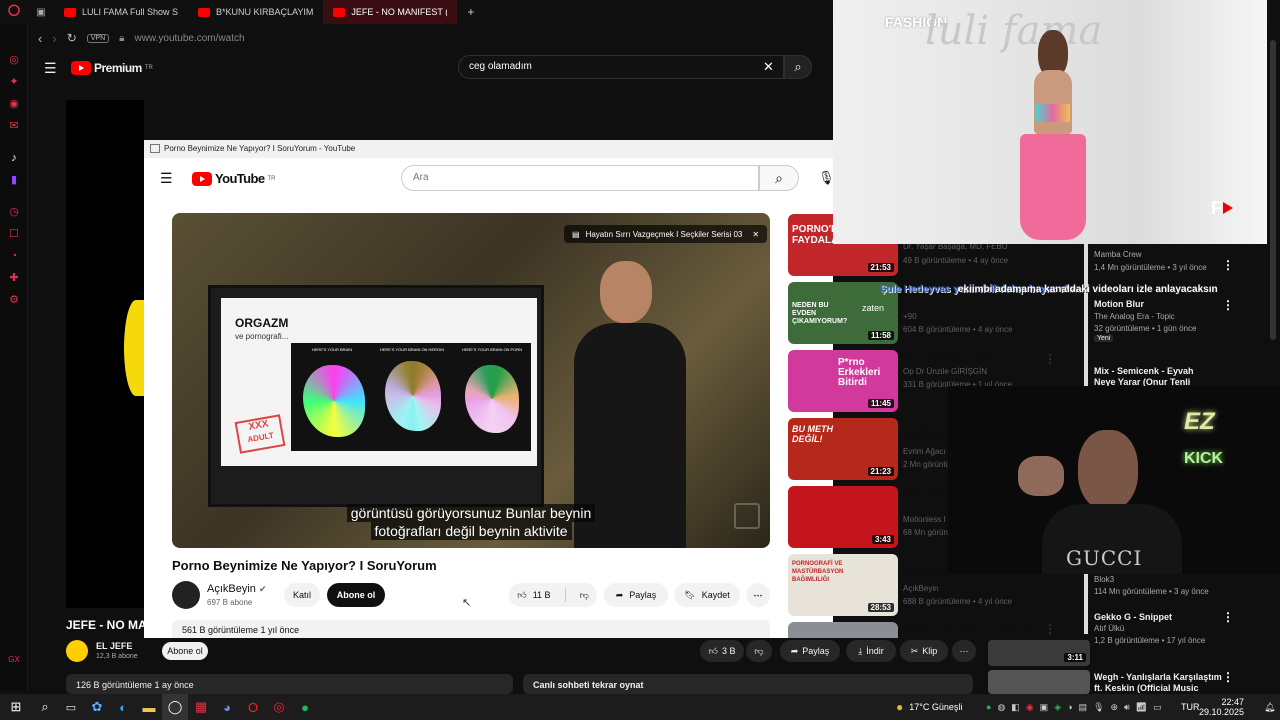  What do you see at coordinates (988, 707) in the screenshot?
I see `spotify-tray-icon: ●` at bounding box center [988, 707].